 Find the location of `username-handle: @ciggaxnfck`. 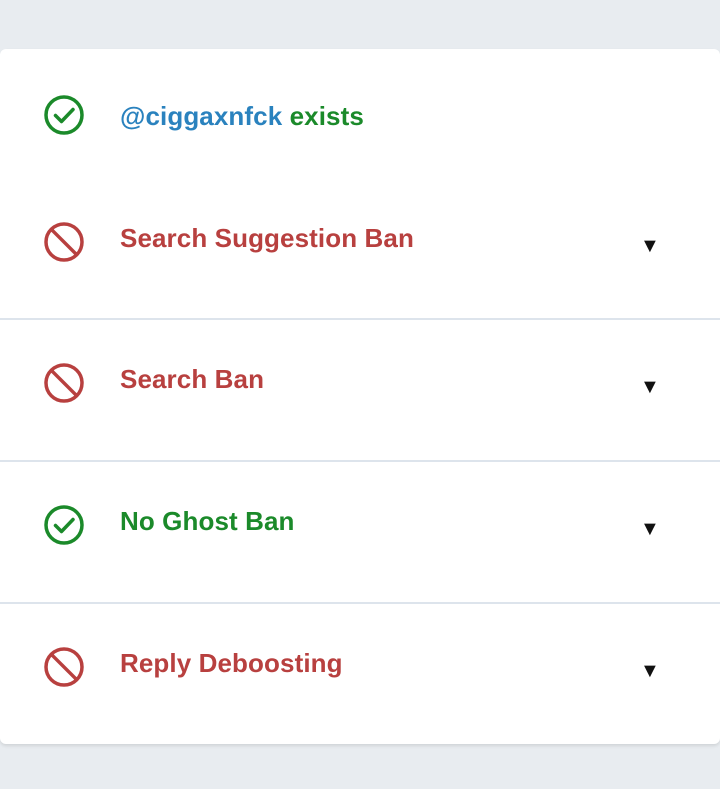

username-handle: @ciggaxnfck is located at coordinates (201, 116).